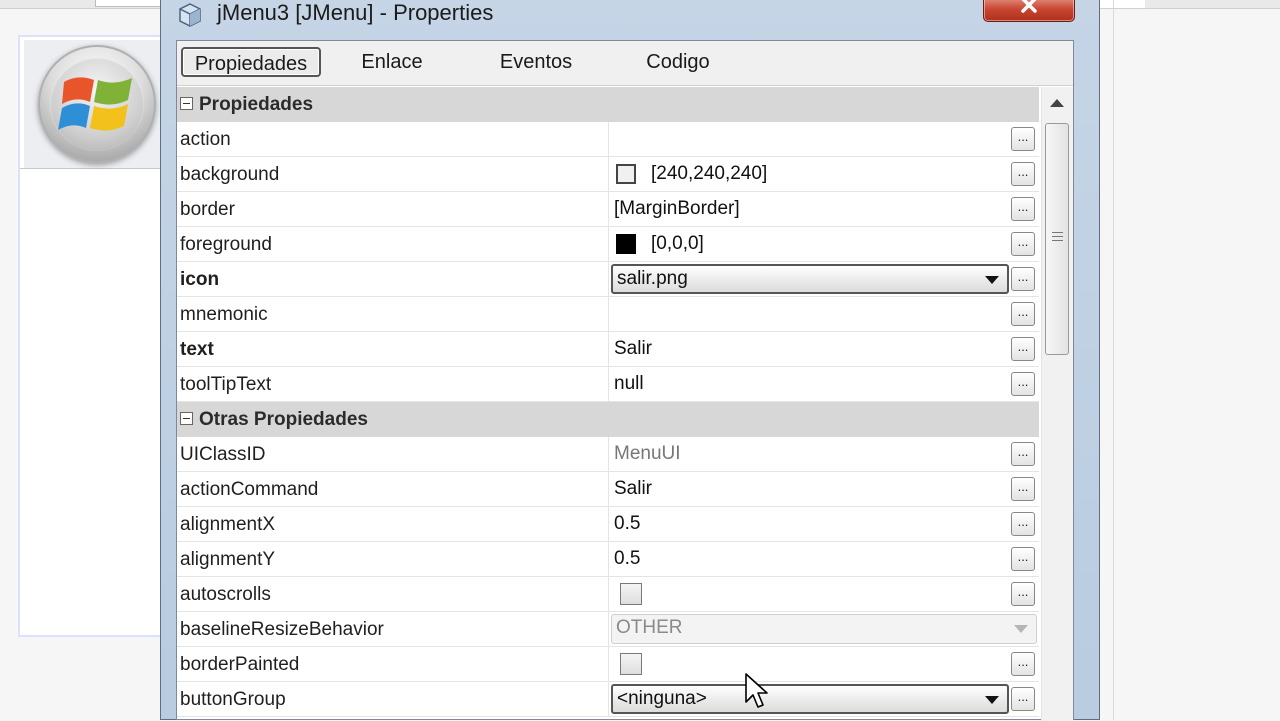 The height and width of the screenshot is (721, 1280). What do you see at coordinates (629, 384) in the screenshot?
I see `property-value: null` at bounding box center [629, 384].